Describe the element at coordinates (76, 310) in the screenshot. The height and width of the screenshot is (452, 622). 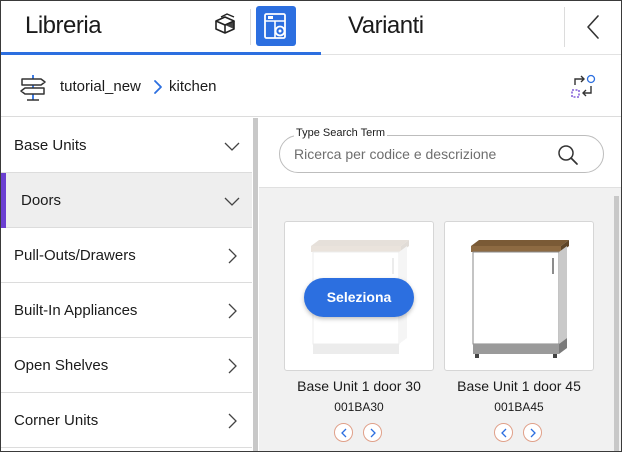
I see `category-label: Built-In Appliances` at that location.